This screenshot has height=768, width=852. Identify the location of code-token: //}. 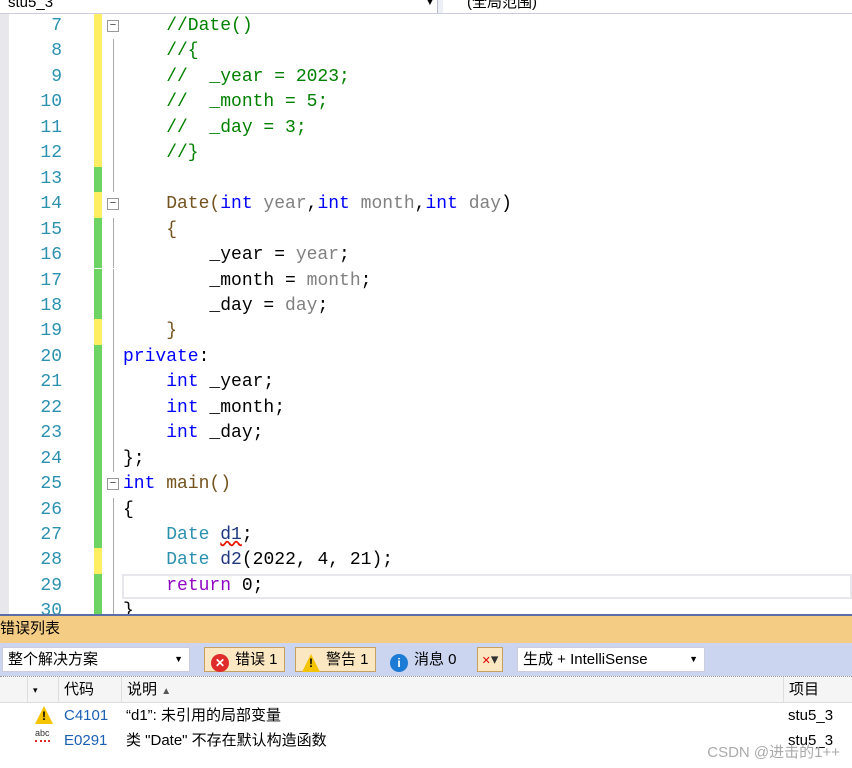
(161, 153).